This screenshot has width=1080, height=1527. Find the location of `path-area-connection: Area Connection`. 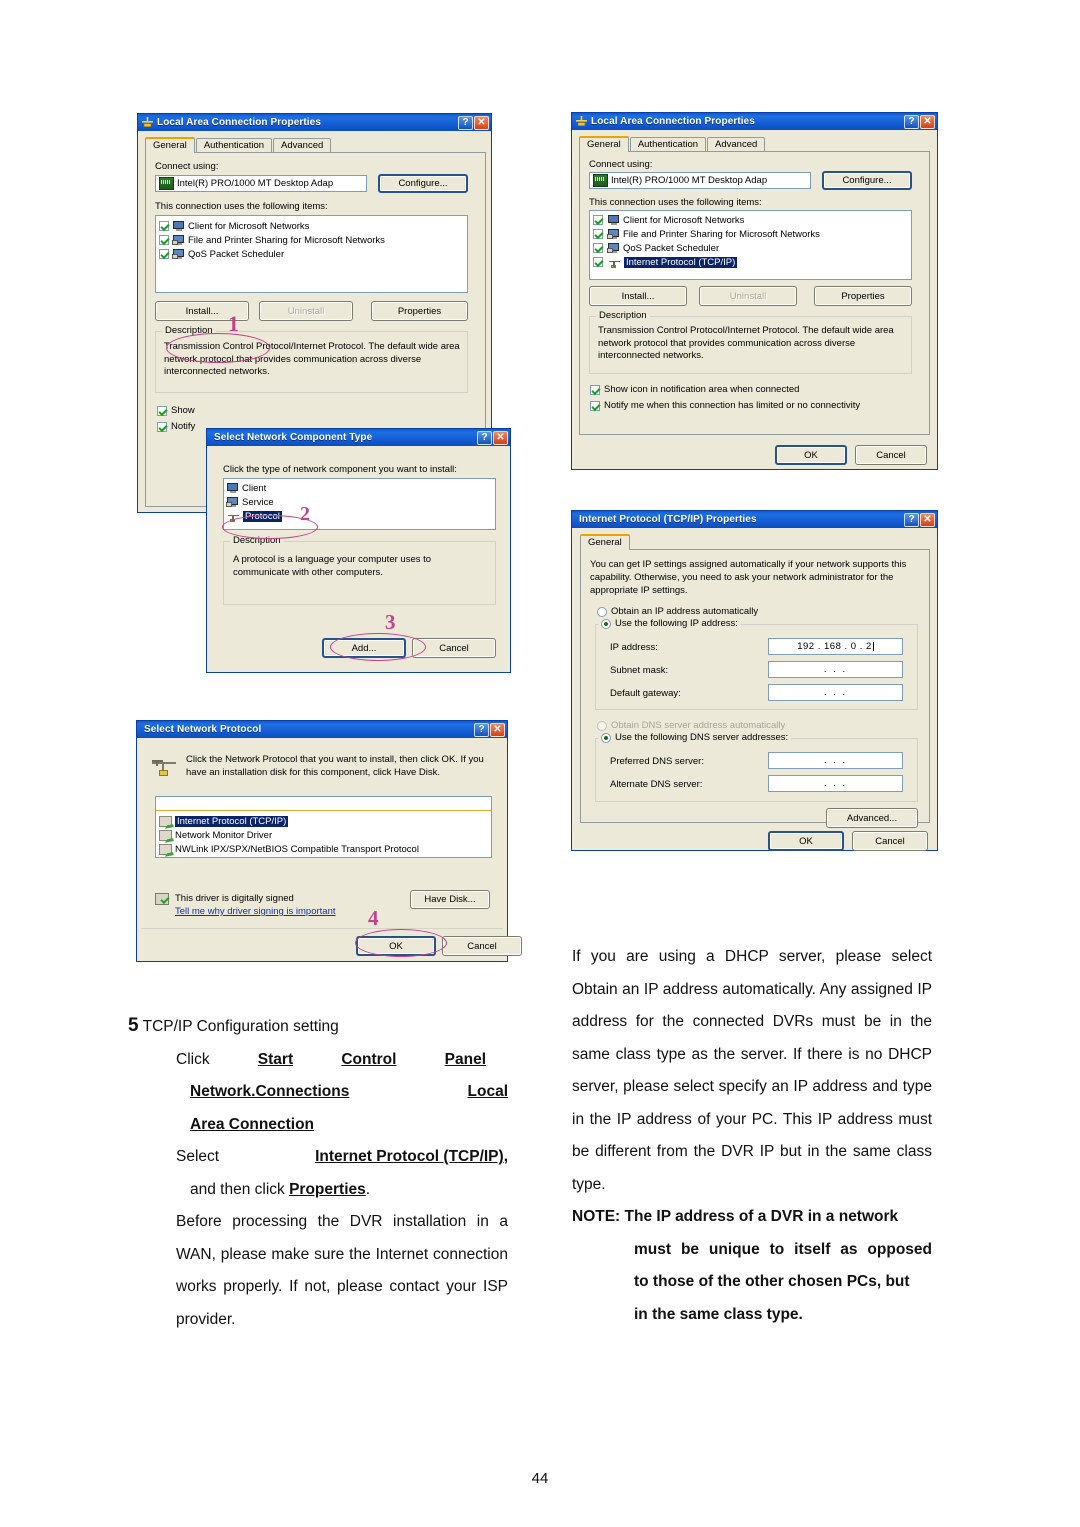

path-area-connection: Area Connection is located at coordinates (252, 1124).